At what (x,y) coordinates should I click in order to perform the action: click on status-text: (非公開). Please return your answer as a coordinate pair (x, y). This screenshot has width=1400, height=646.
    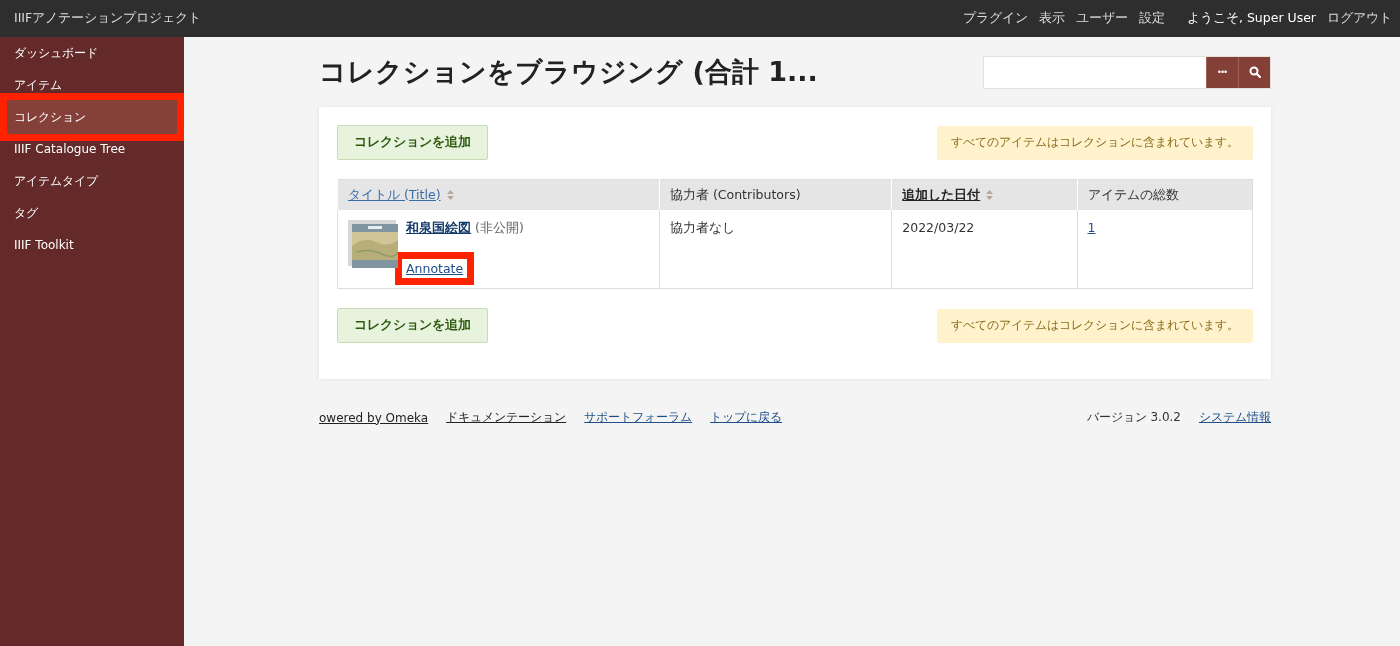
    Looking at the image, I should click on (499, 228).